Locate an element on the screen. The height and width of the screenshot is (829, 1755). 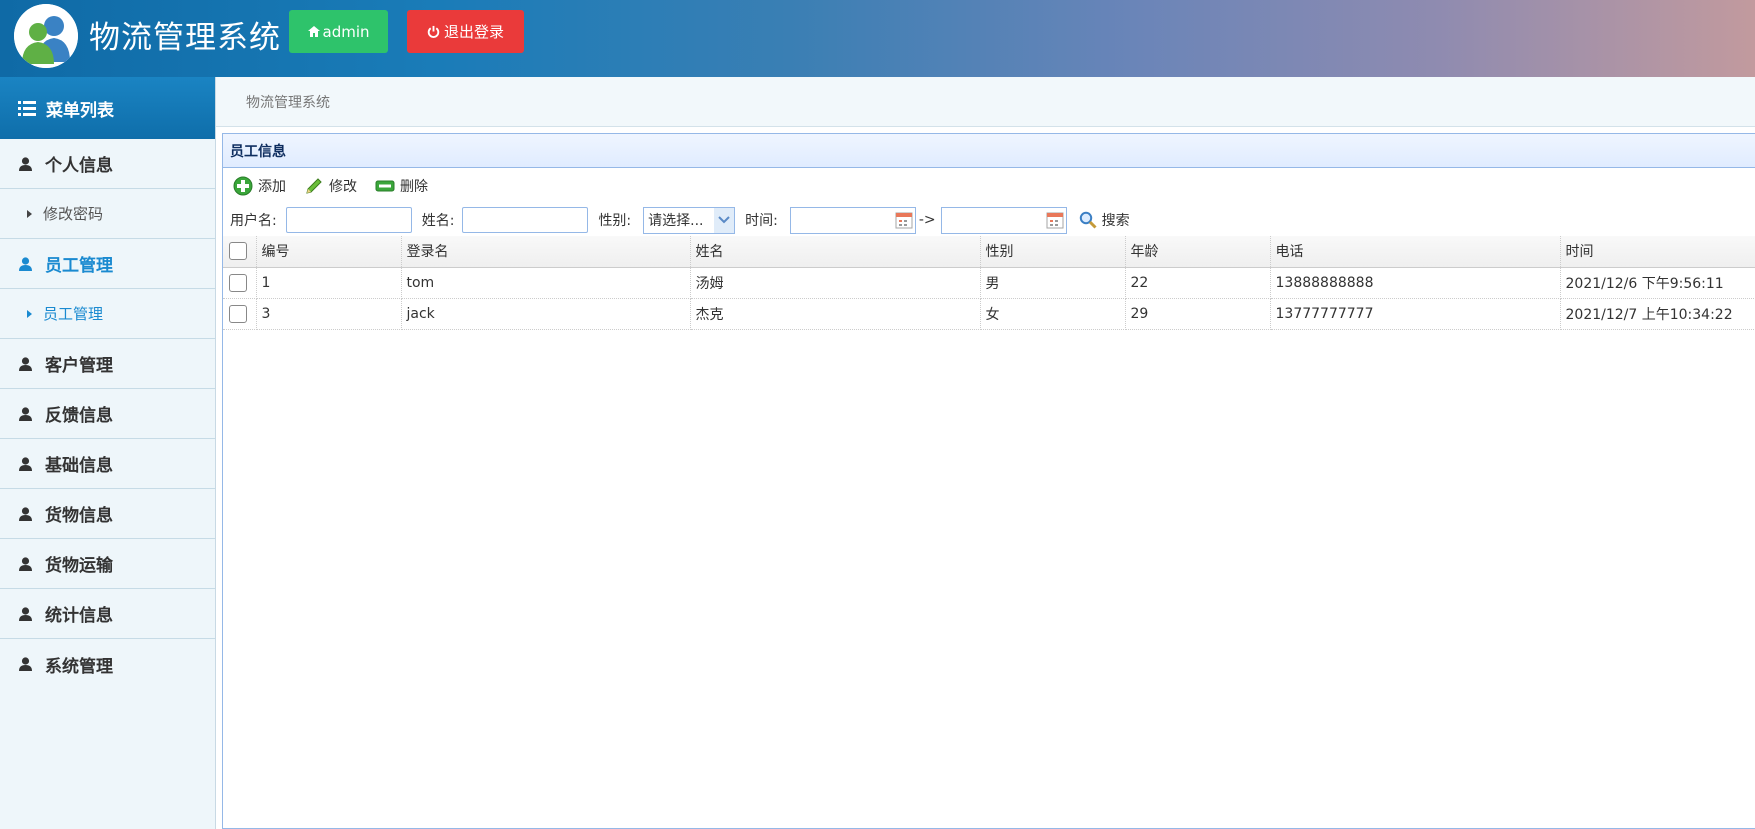
cell-age: 22 is located at coordinates (1198, 283).